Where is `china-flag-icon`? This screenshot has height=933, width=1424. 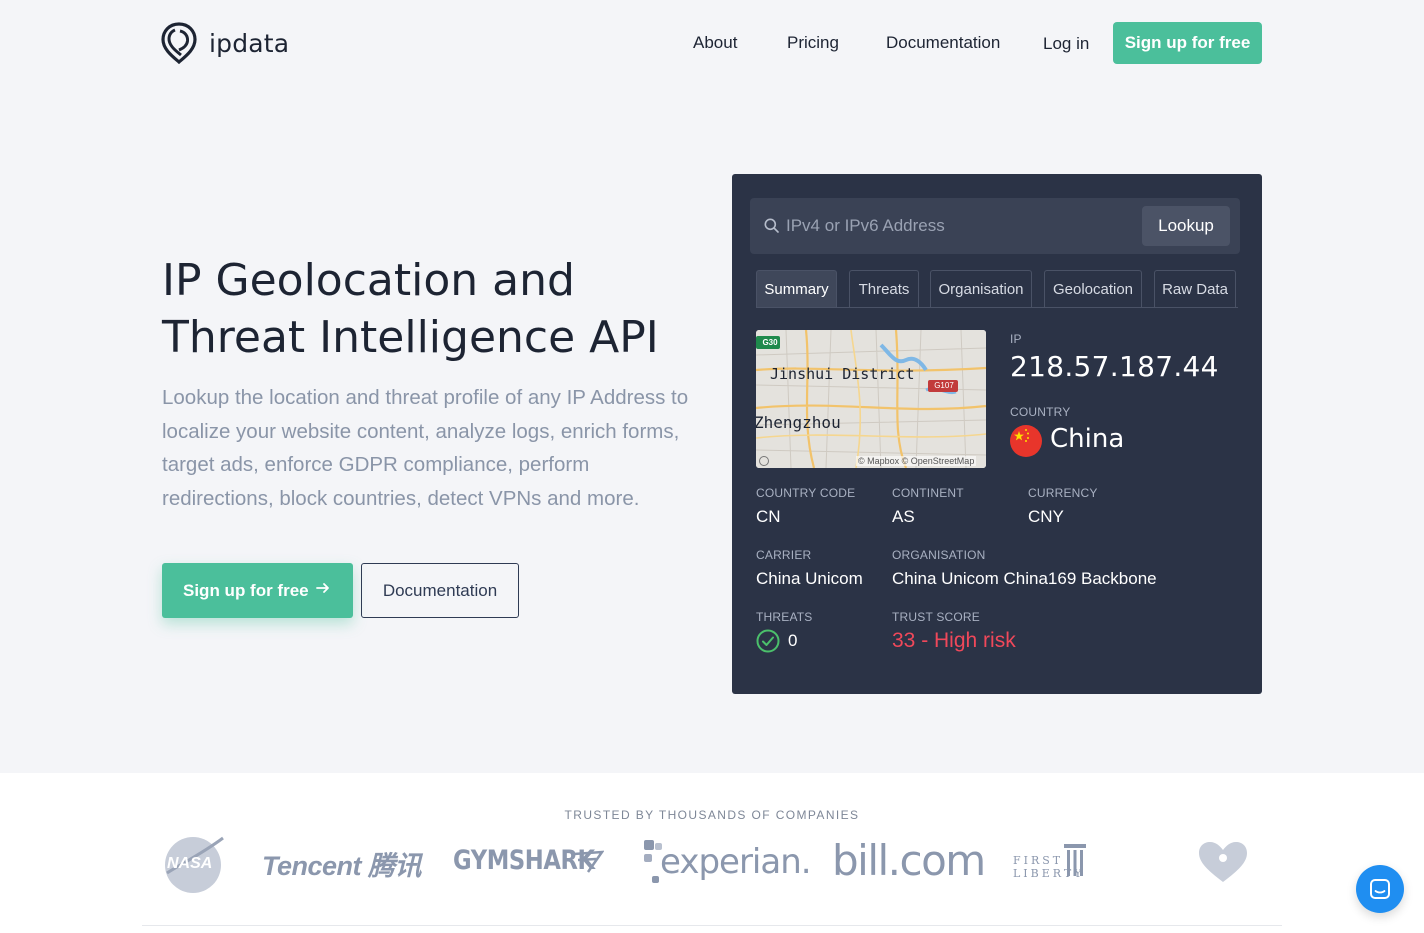 china-flag-icon is located at coordinates (1026, 441).